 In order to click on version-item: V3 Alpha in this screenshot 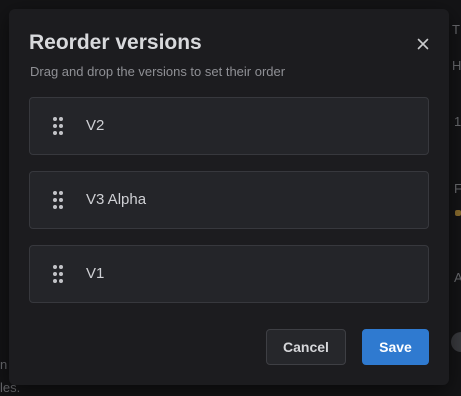, I will do `click(229, 200)`.